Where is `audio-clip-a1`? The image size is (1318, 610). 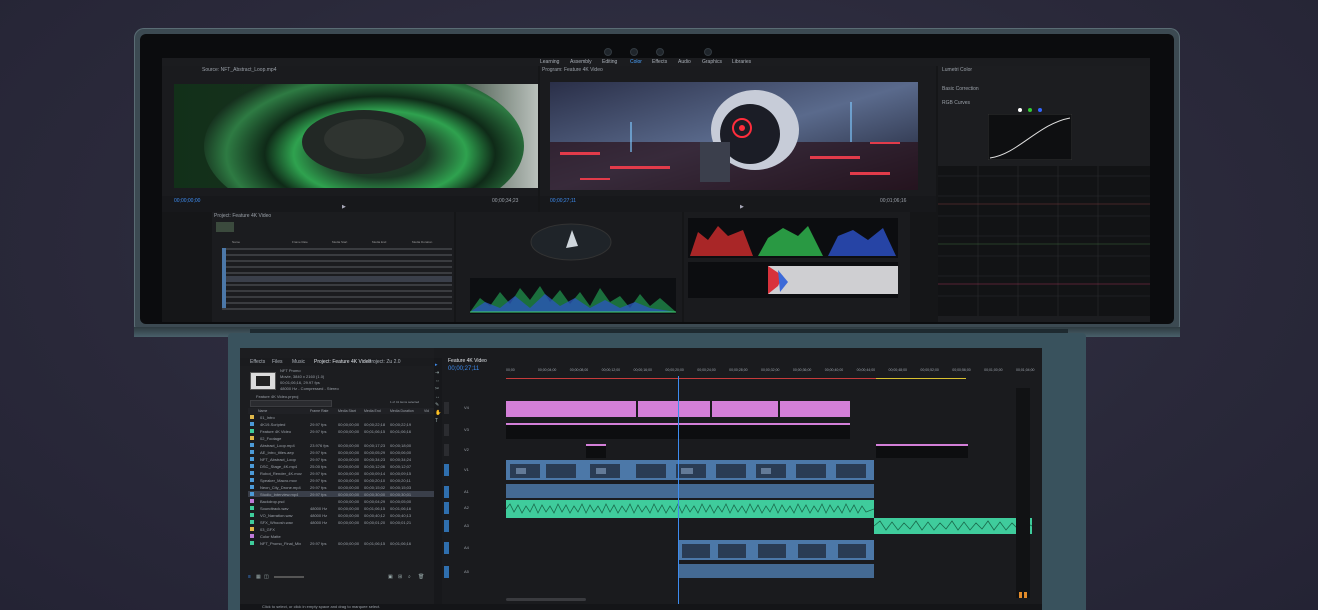
audio-clip-a1 is located at coordinates (690, 491).